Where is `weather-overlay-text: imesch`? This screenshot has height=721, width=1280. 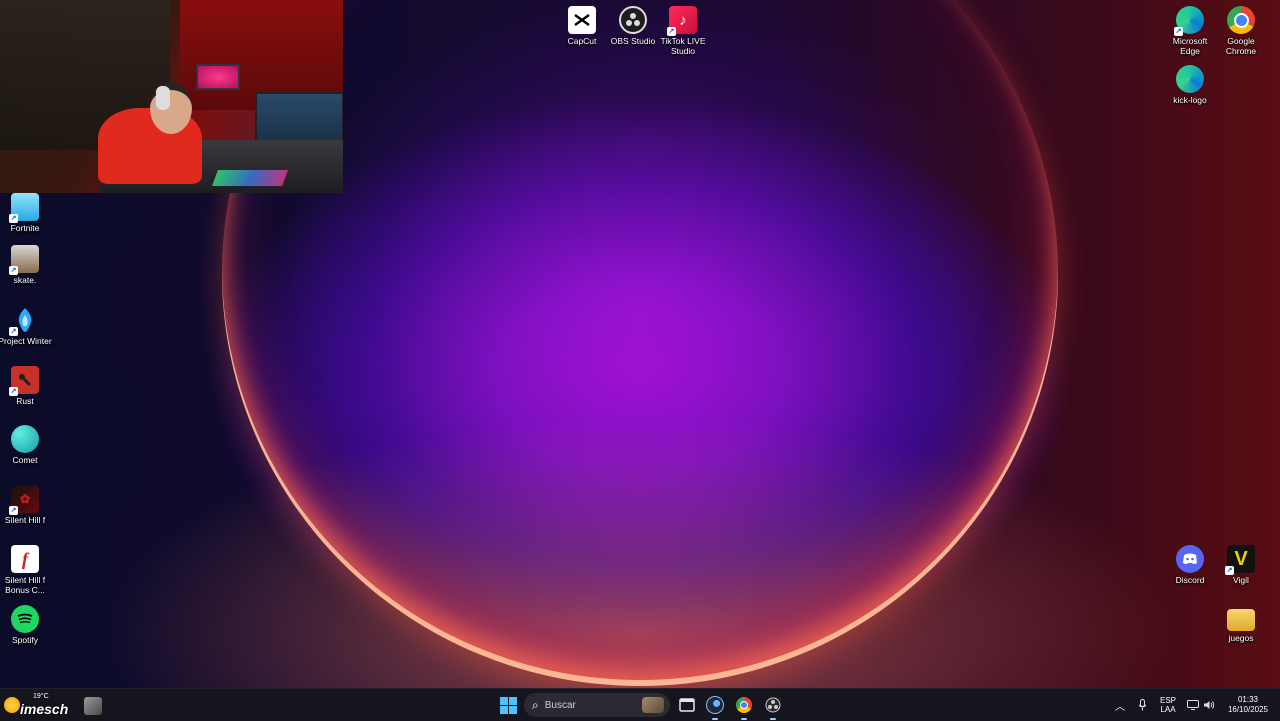 weather-overlay-text: imesch is located at coordinates (44, 709).